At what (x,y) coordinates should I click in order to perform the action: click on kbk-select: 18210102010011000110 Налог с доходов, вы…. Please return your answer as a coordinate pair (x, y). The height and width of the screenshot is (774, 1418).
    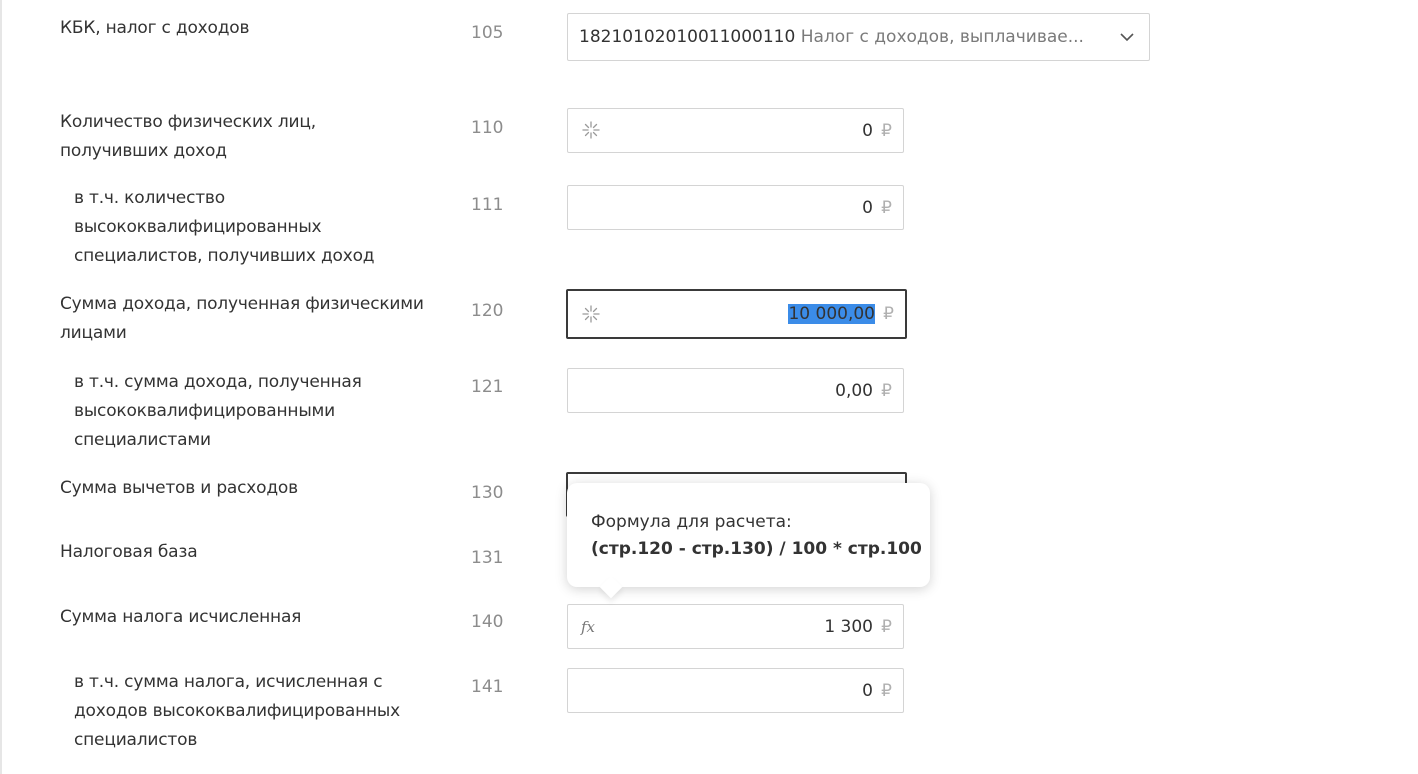
    Looking at the image, I should click on (858, 37).